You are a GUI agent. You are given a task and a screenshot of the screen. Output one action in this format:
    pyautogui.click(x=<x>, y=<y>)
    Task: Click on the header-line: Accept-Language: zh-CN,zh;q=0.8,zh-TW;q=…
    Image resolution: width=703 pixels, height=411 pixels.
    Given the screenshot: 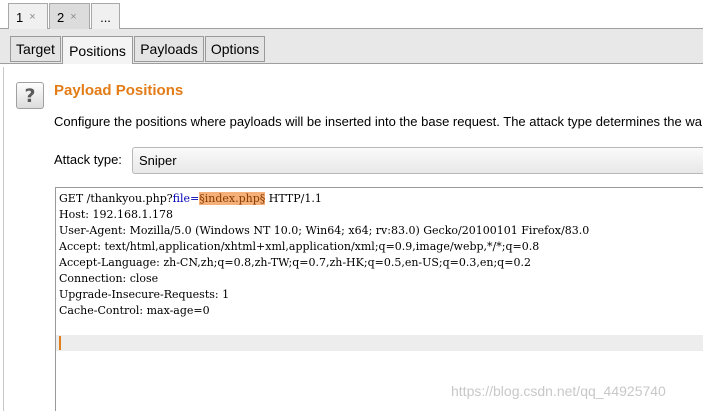 What is the action you would take?
    pyautogui.click(x=295, y=262)
    